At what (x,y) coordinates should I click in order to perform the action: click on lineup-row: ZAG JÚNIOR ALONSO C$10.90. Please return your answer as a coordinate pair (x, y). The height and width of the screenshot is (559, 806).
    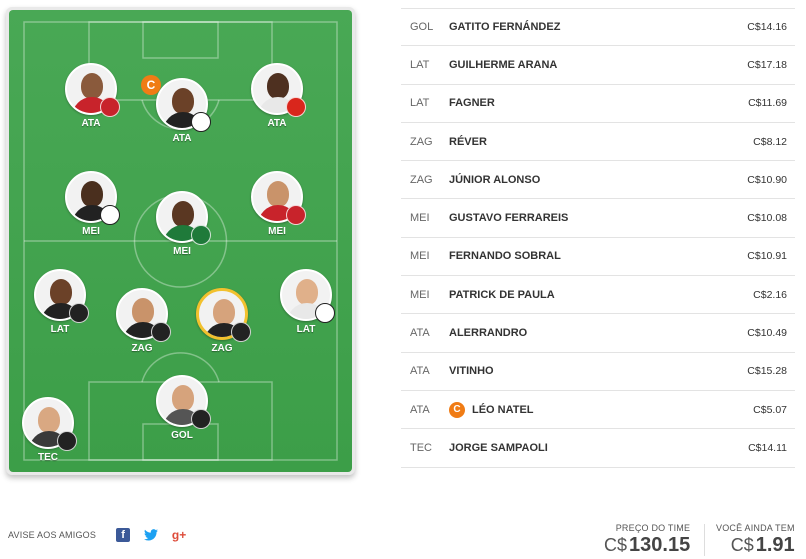
    Looking at the image, I should click on (598, 180).